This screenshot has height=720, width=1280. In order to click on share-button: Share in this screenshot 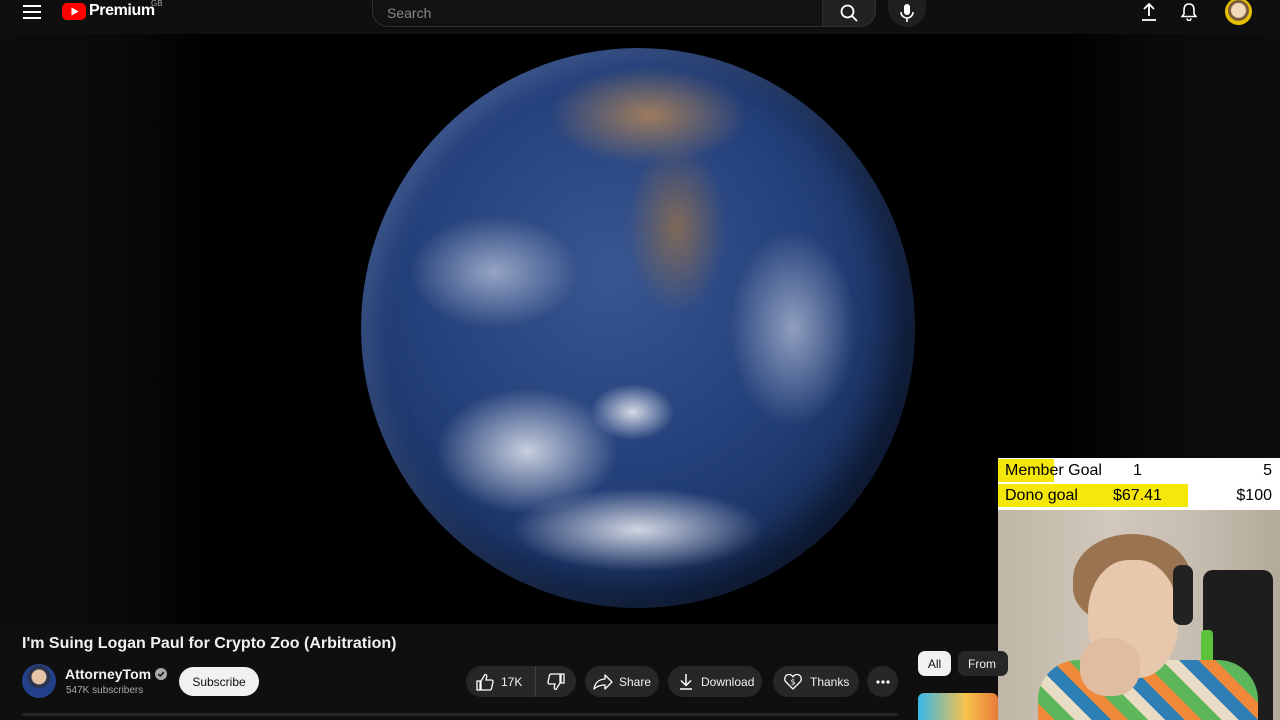, I will do `click(622, 681)`.